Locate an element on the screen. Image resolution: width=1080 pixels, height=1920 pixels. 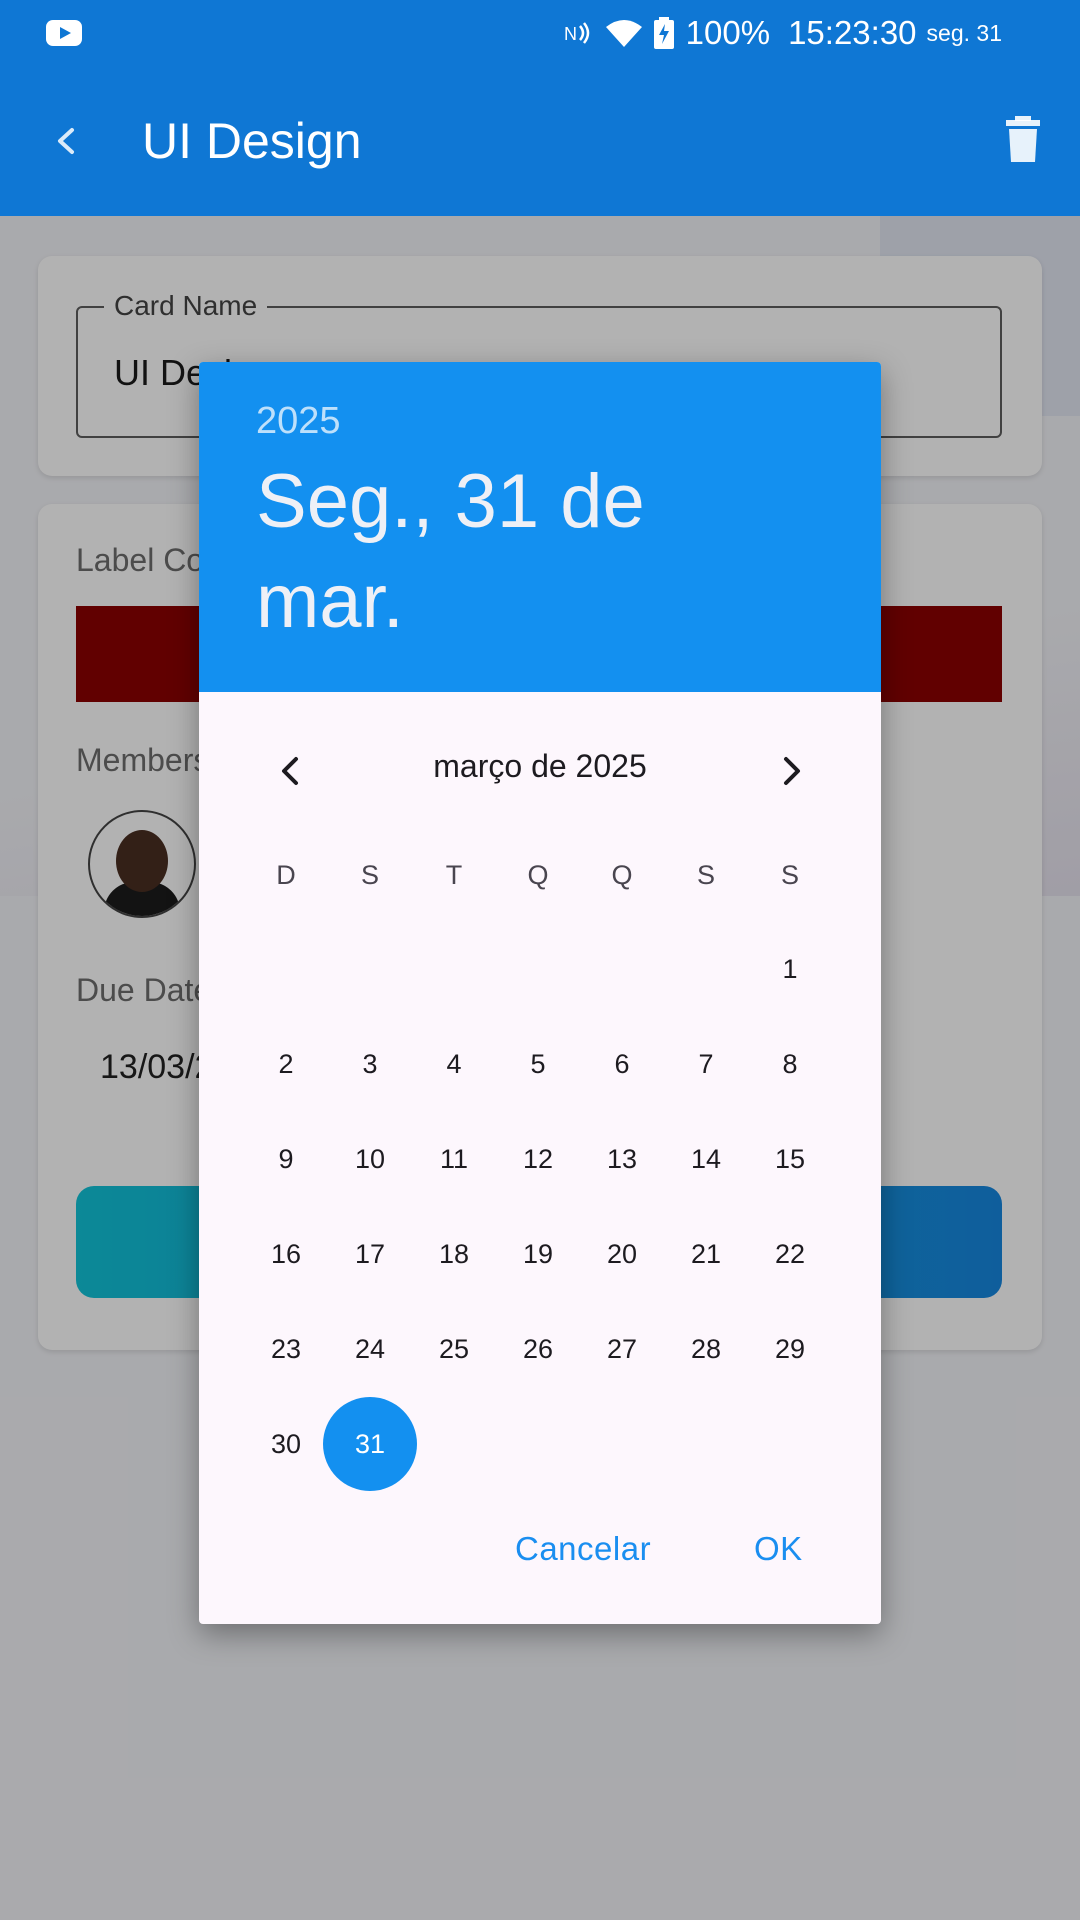
calendar-day: 9 is located at coordinates (286, 1159).